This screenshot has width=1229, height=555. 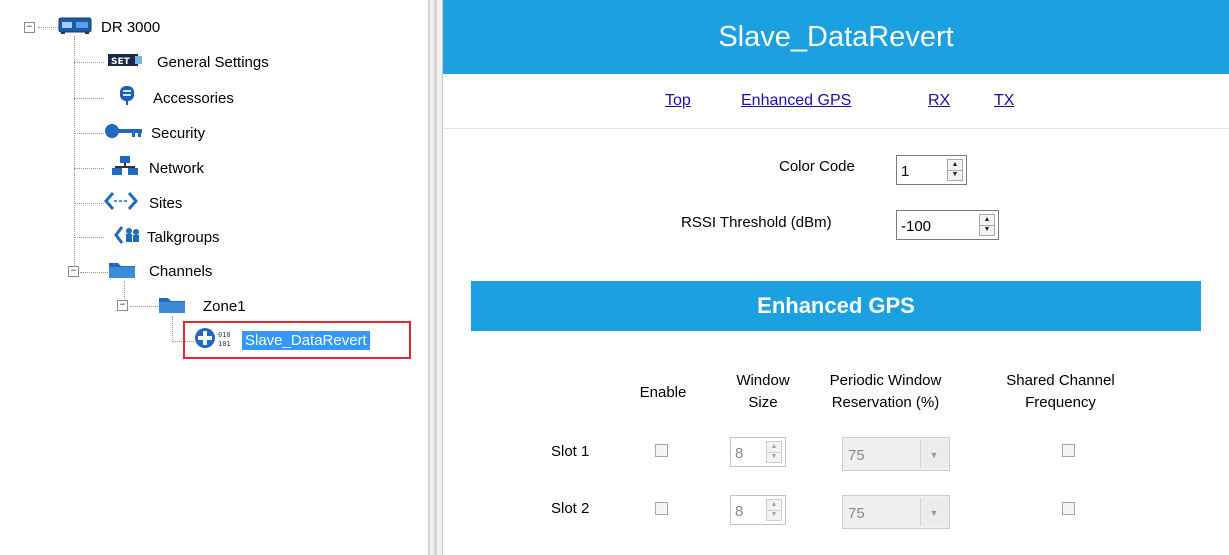 I want to click on column-header-line: Window, so click(x=763, y=380).